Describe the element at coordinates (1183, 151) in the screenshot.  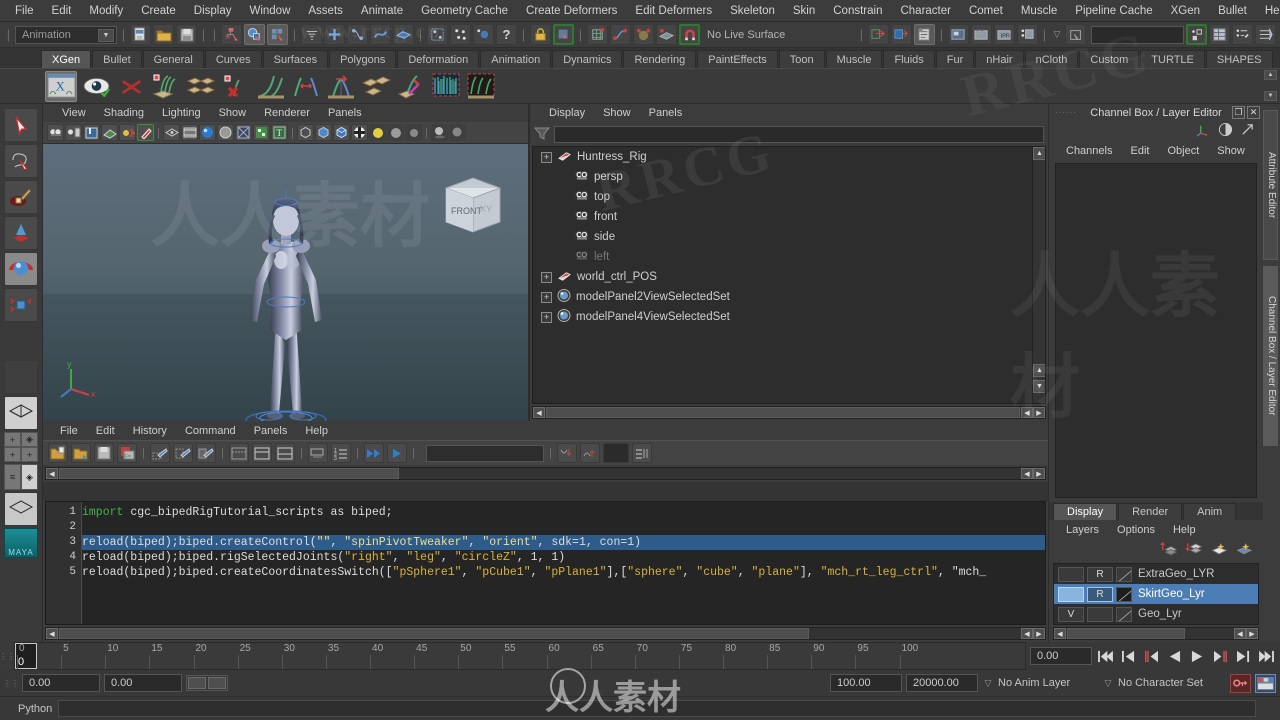
I see `channelbox-menu-object: Object` at that location.